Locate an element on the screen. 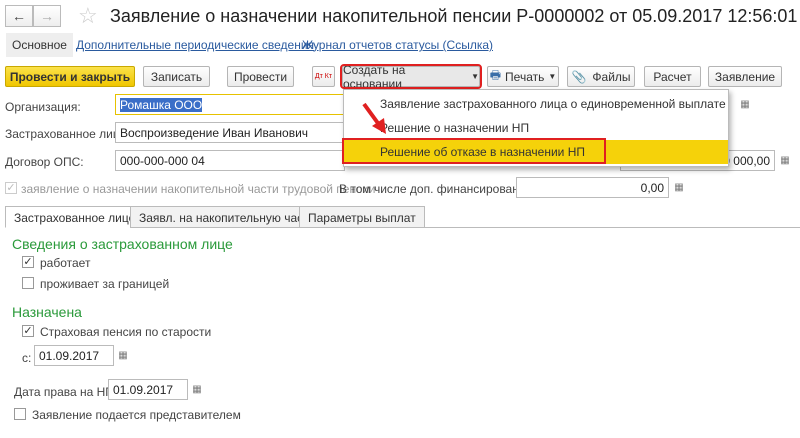  tab-payment-params: Параметры выплат is located at coordinates (362, 217).